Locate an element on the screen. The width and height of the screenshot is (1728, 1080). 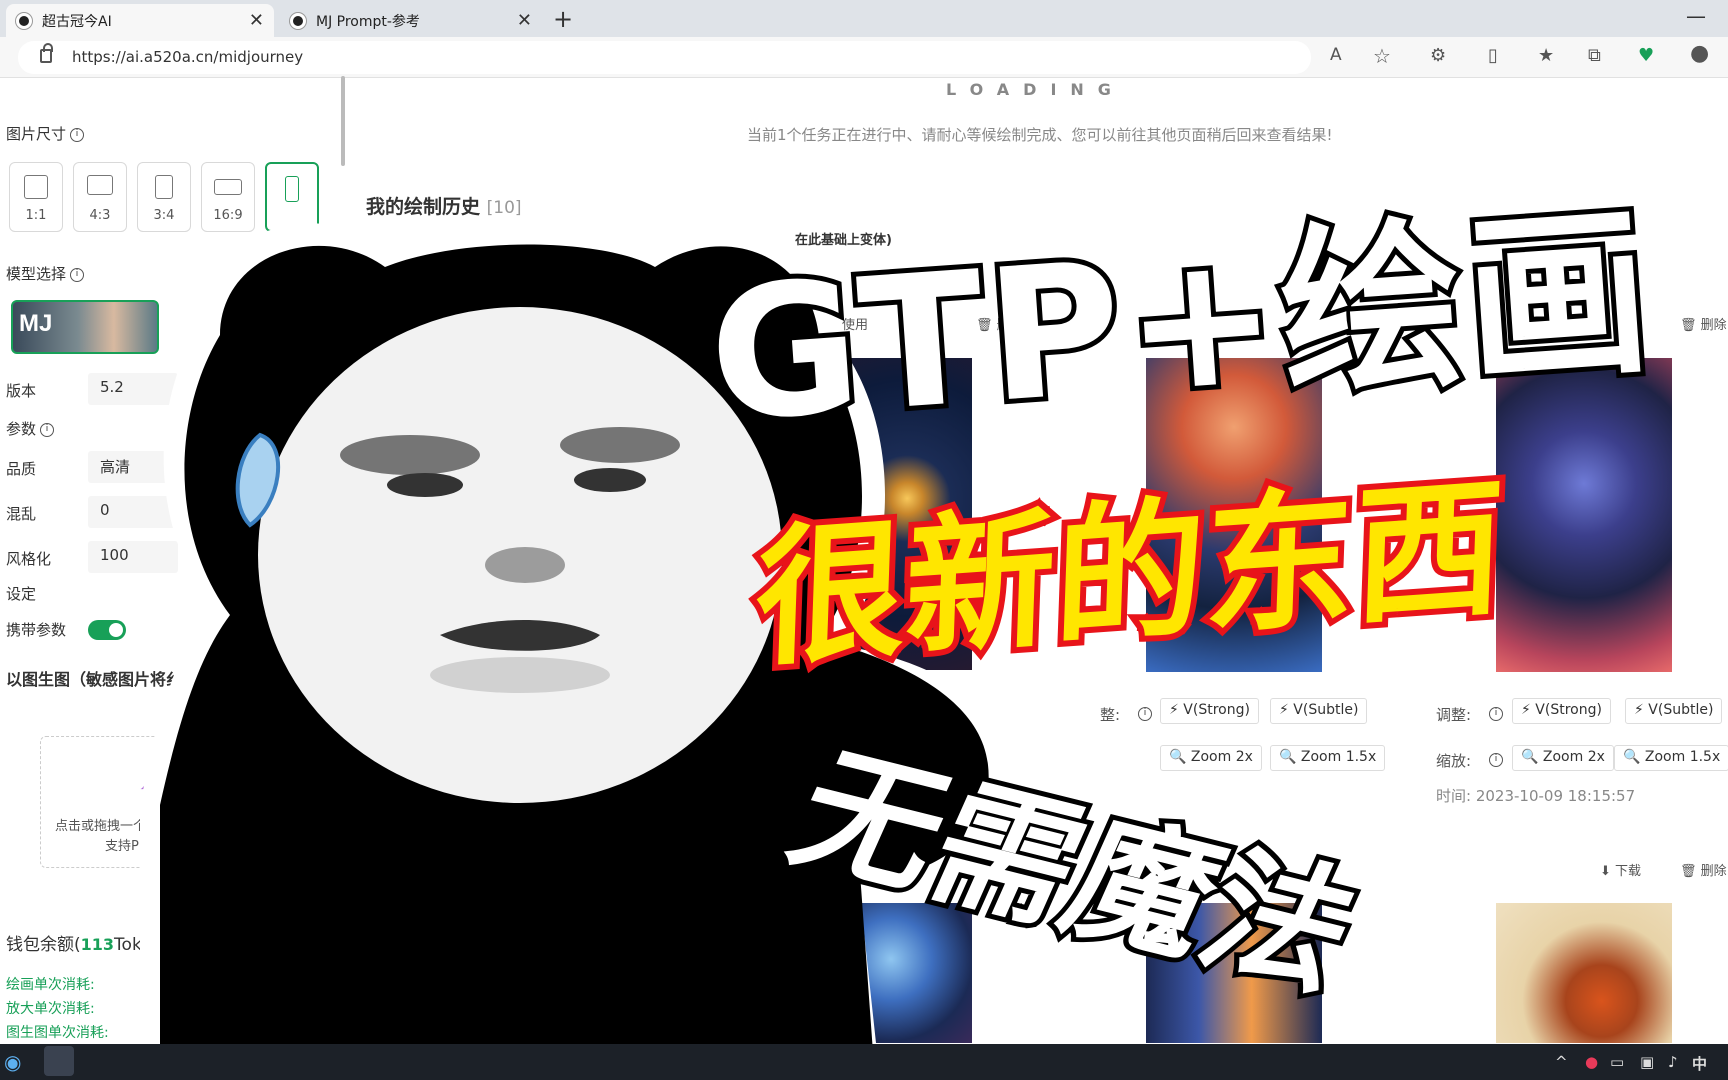
model-name: MJ is located at coordinates (36, 323).